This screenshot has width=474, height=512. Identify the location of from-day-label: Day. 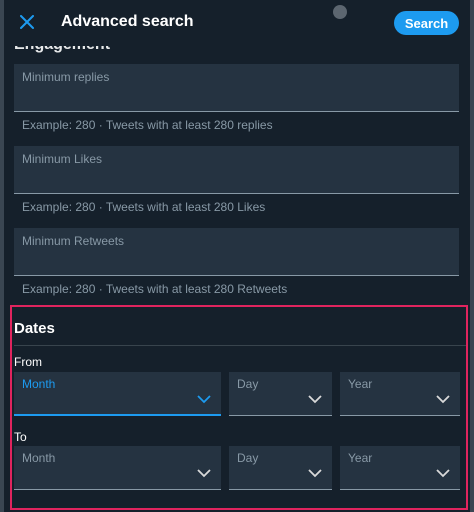
(248, 384).